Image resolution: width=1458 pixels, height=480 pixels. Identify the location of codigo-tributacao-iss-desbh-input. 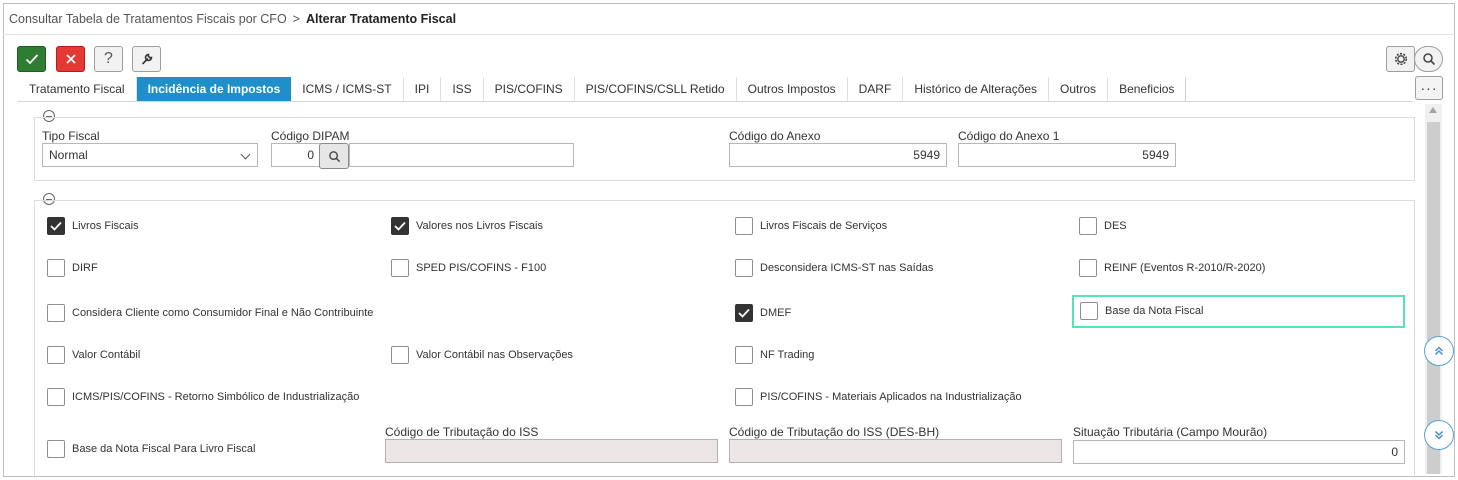
(895, 451).